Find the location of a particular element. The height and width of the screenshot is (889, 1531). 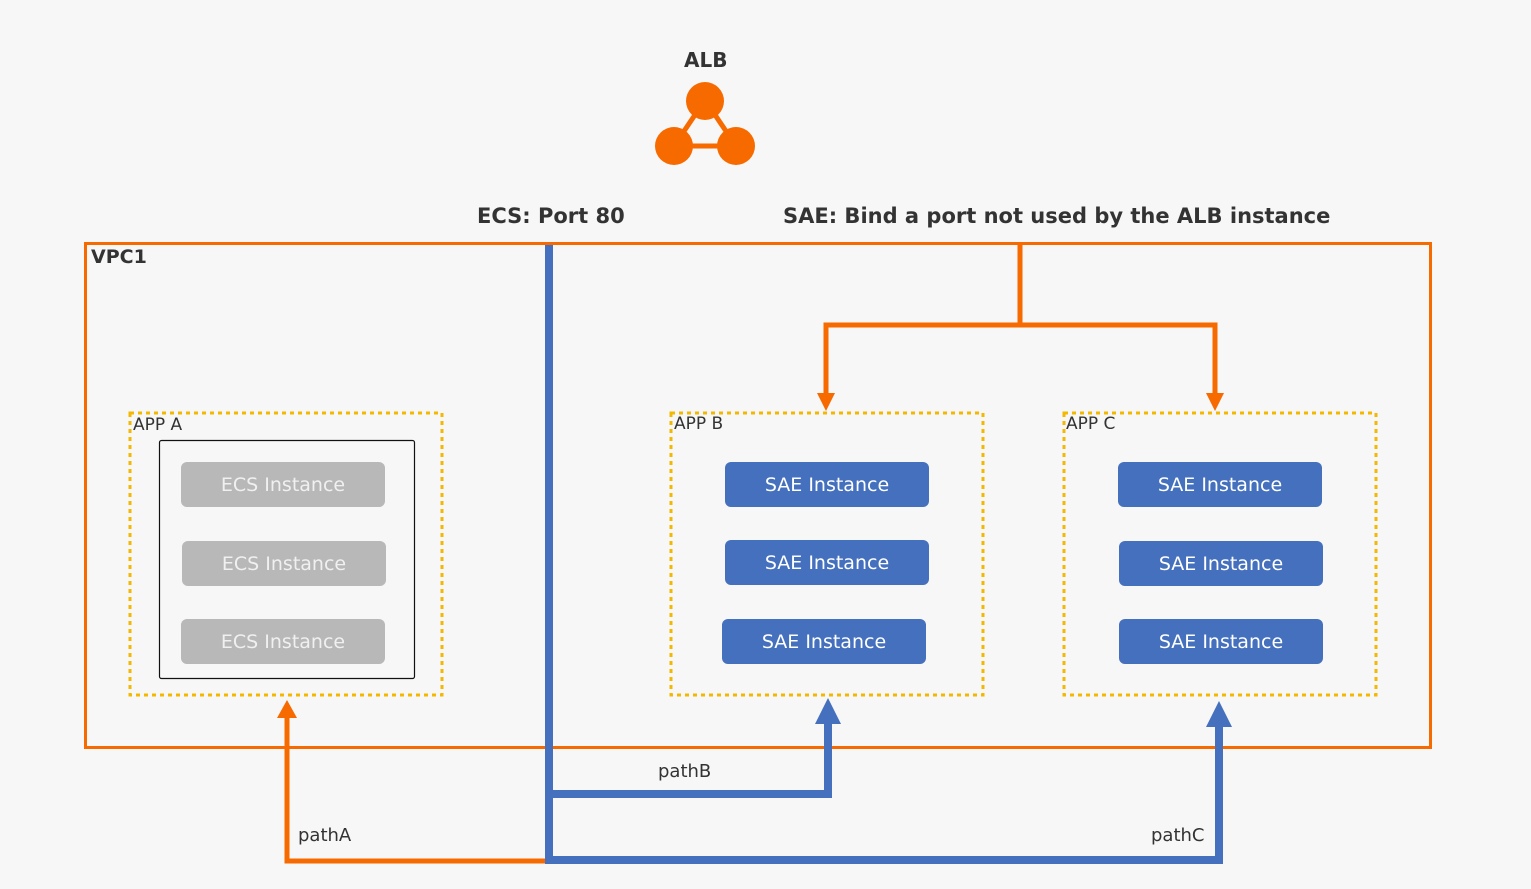

sae-branch-connector is located at coordinates (1020, 320).